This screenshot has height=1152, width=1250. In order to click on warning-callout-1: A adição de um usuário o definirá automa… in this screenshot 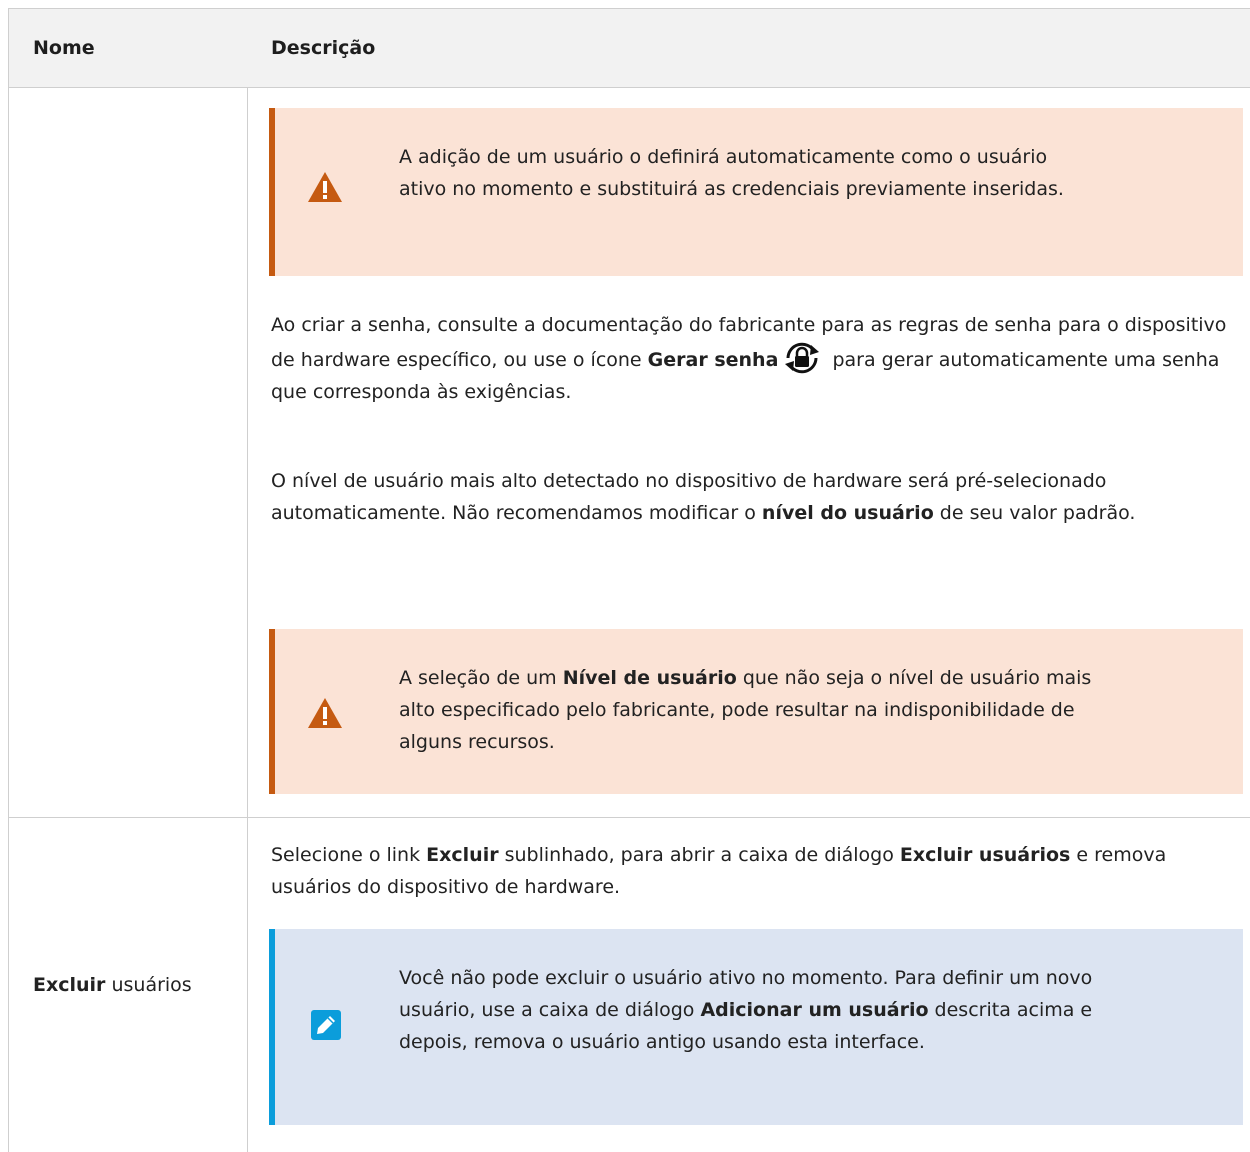, I will do `click(756, 192)`.